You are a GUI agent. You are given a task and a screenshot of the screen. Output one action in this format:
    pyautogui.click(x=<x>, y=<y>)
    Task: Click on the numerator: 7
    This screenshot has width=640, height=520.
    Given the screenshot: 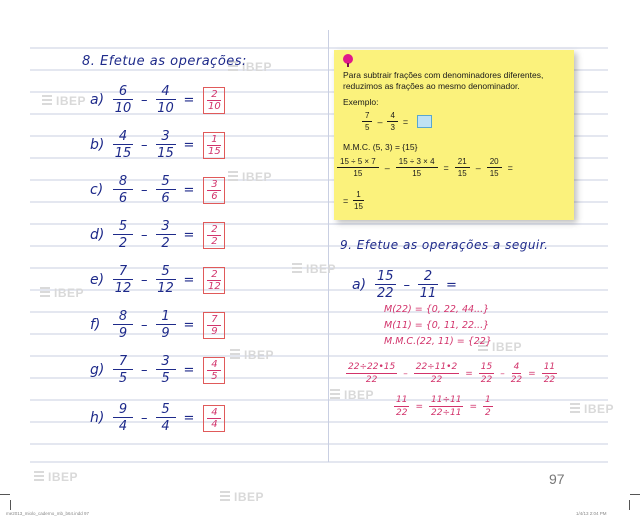 What is the action you would take?
    pyautogui.click(x=123, y=272)
    